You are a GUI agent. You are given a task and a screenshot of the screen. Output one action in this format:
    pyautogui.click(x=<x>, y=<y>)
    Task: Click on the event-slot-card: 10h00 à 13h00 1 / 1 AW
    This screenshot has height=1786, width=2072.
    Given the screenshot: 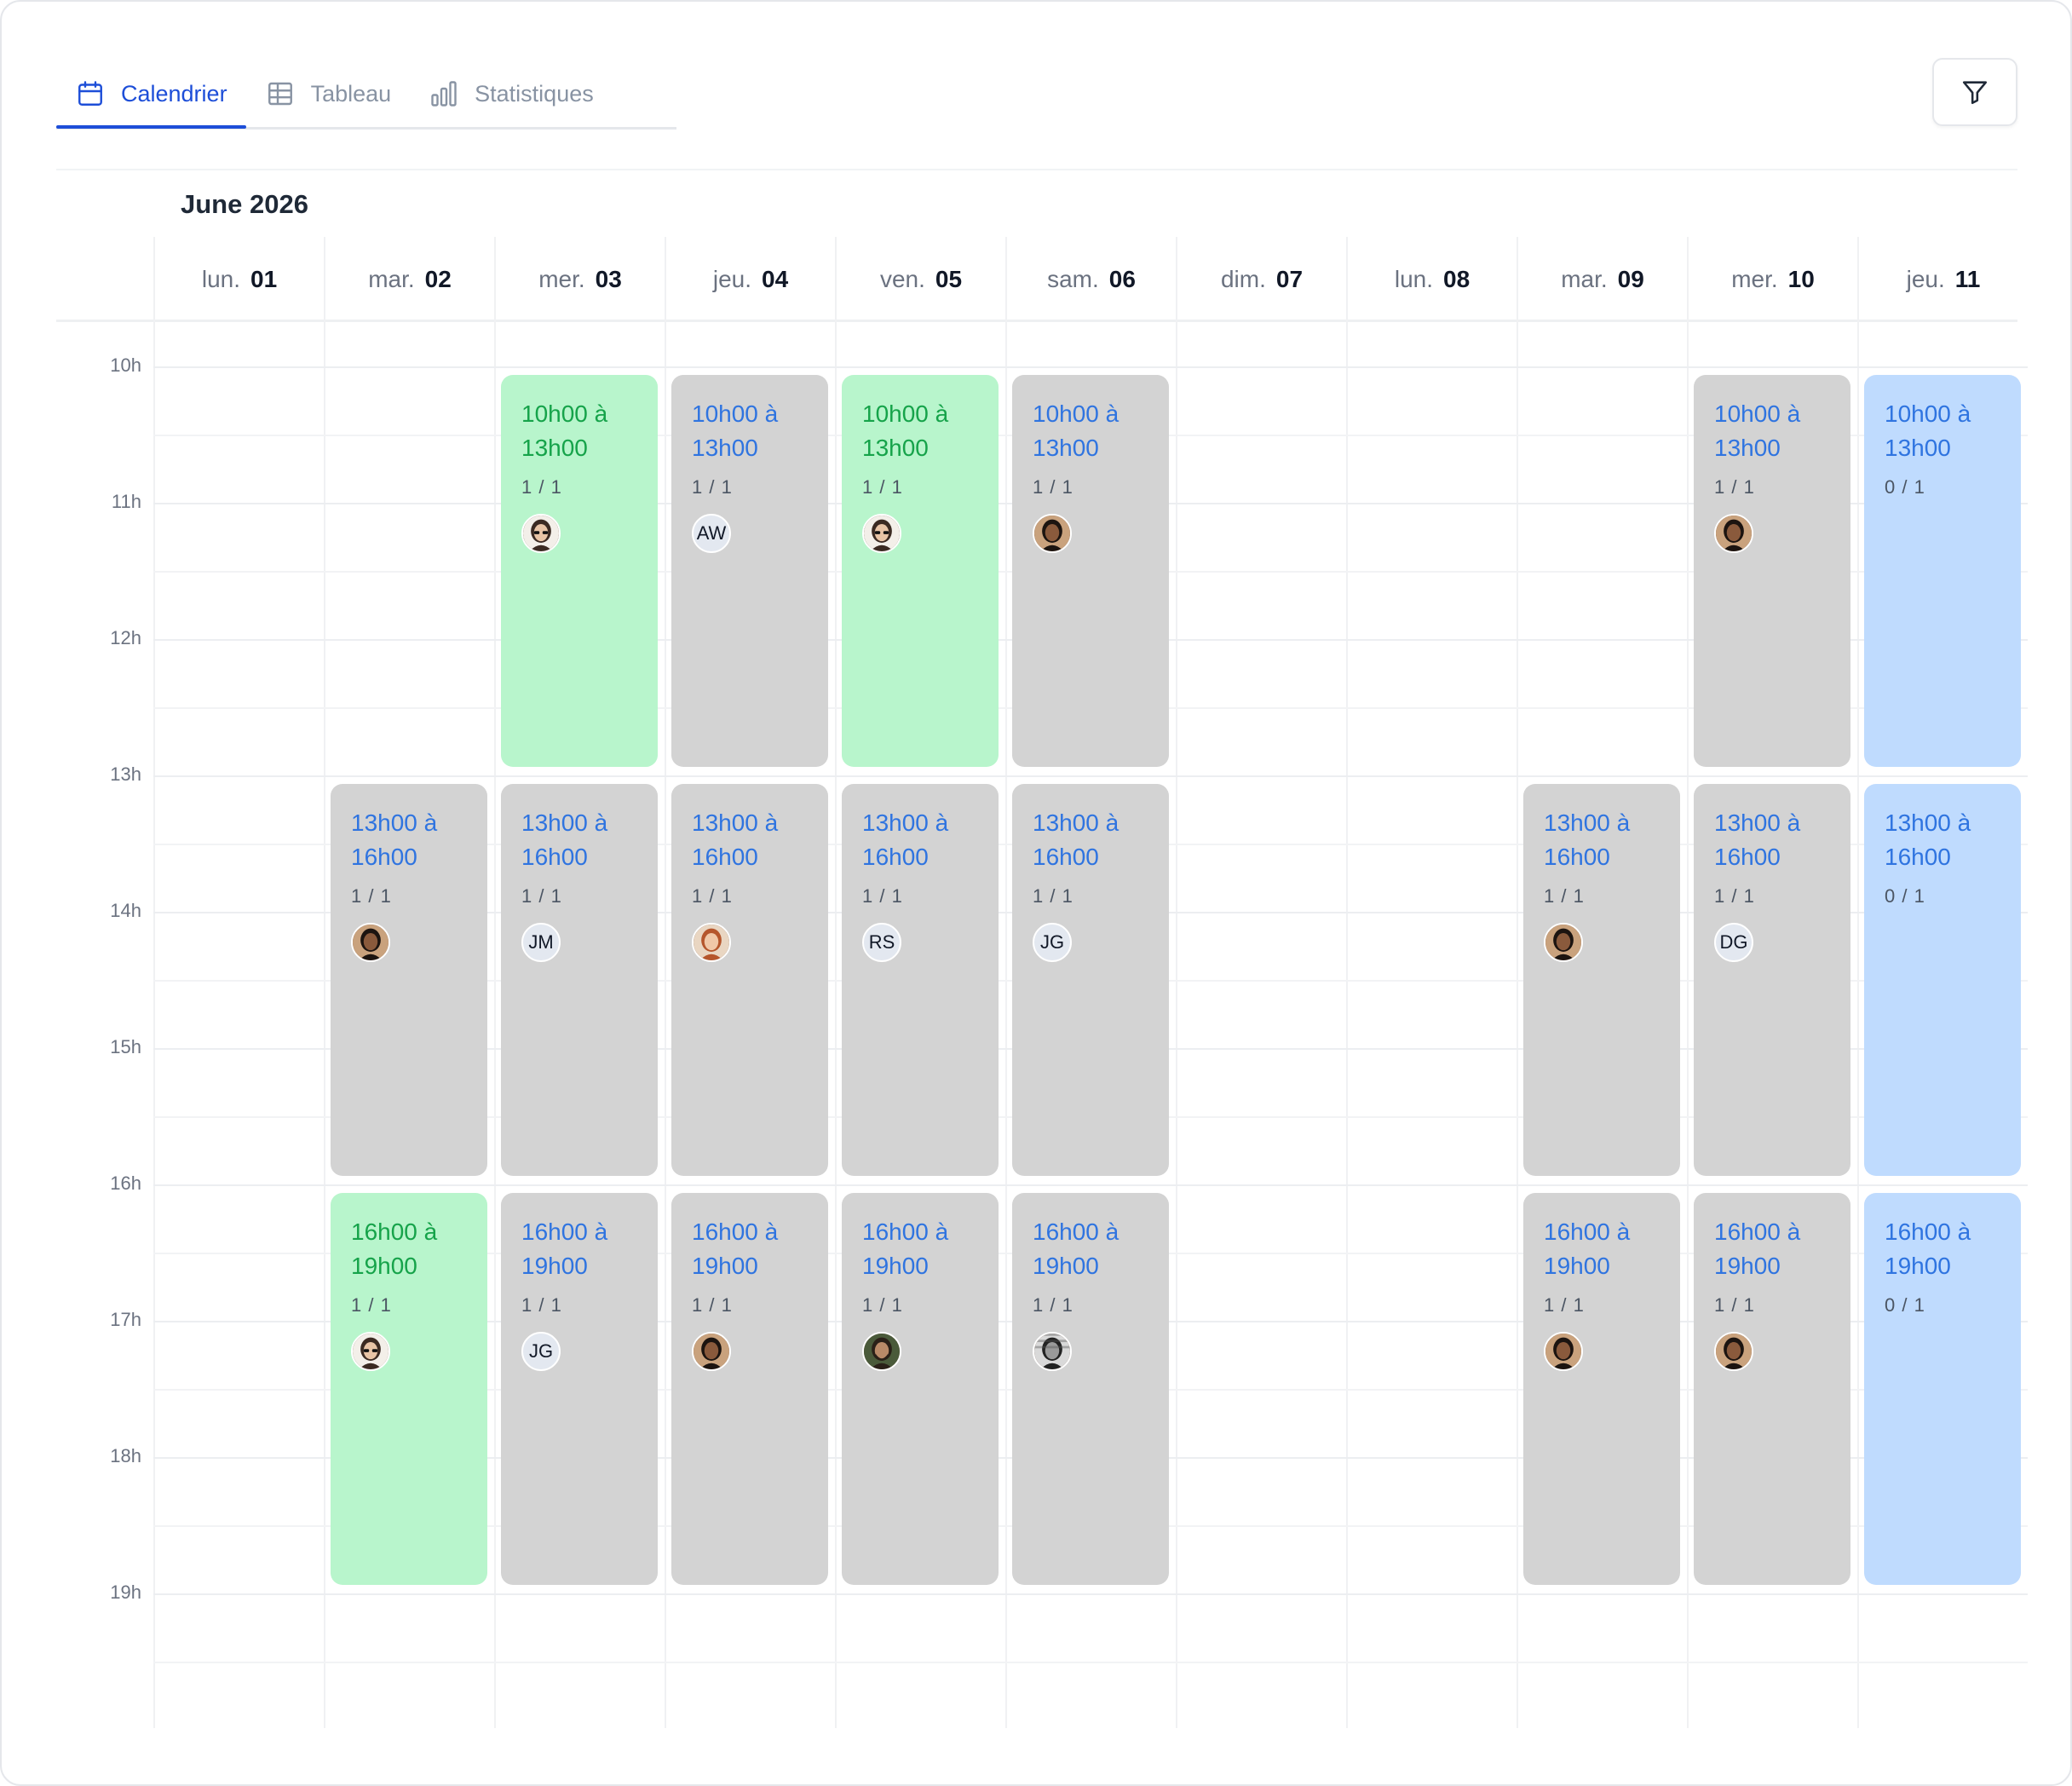 What is the action you would take?
    pyautogui.click(x=750, y=571)
    